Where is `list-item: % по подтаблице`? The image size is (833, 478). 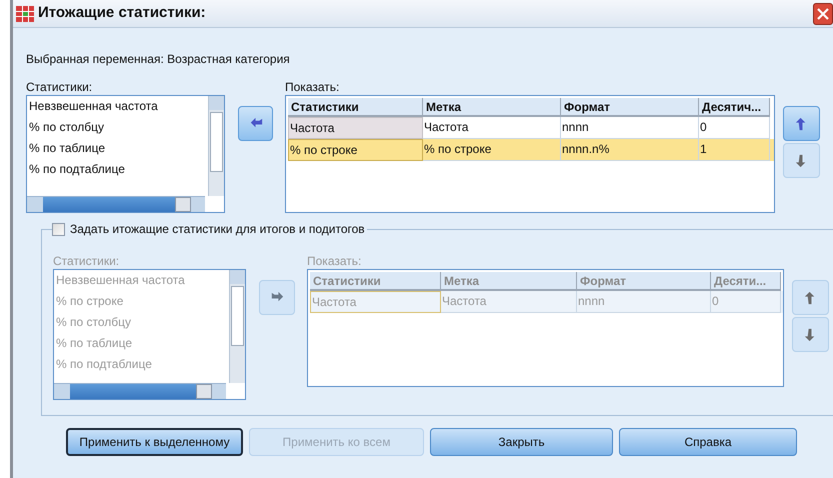 list-item: % по подтаблице is located at coordinates (117, 169).